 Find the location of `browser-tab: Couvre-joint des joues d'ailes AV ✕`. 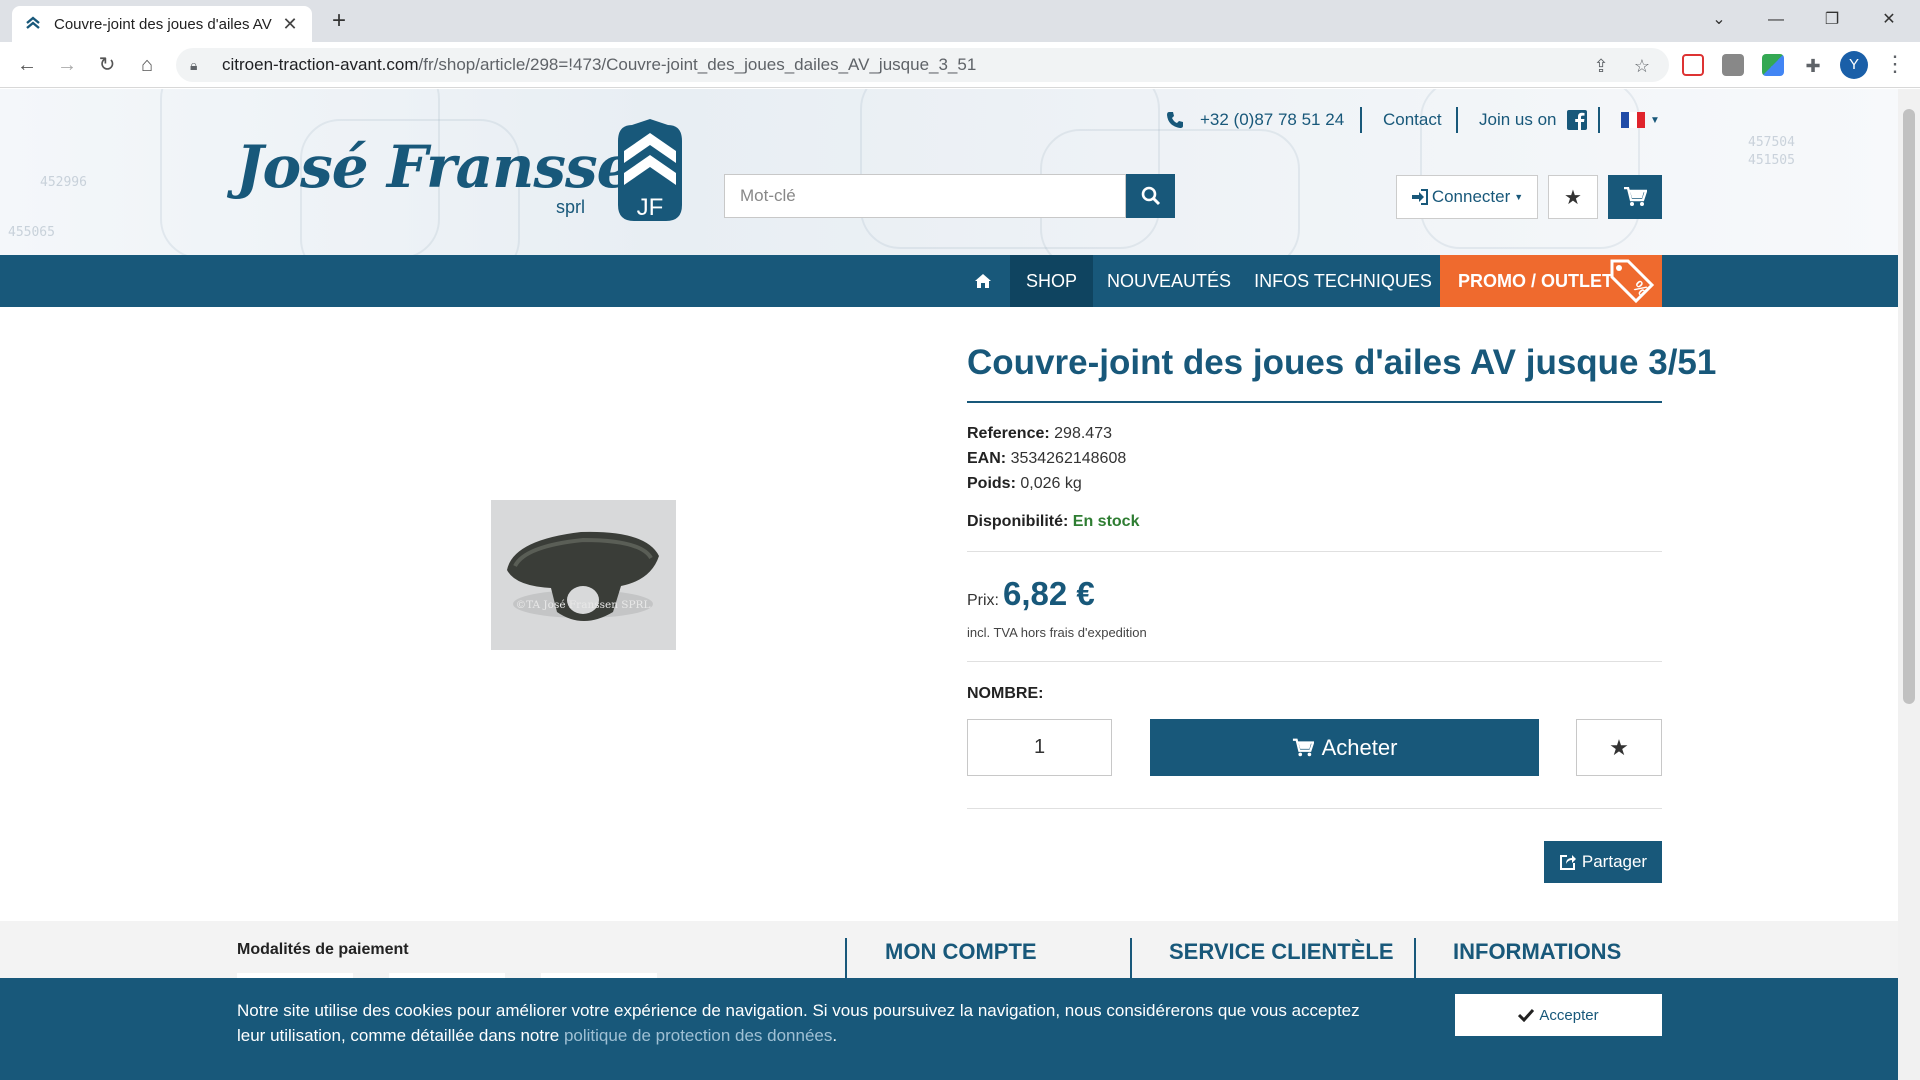

browser-tab: Couvre-joint des joues d'ailes AV ✕ is located at coordinates (162, 24).